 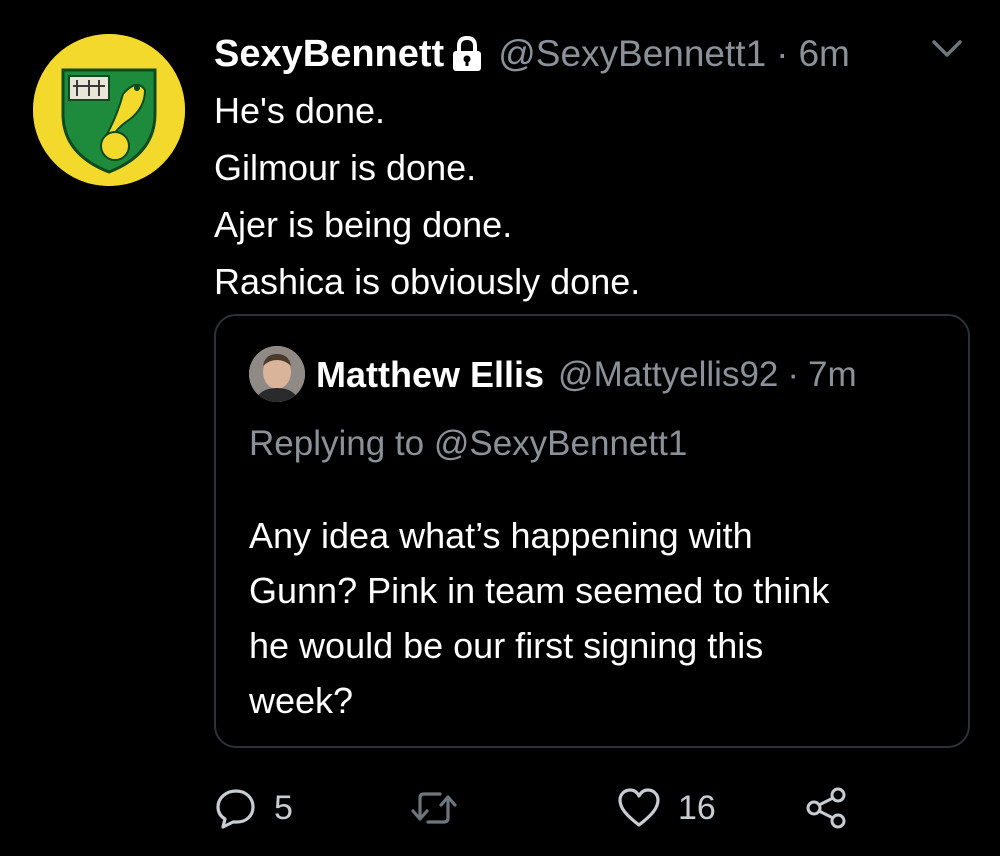 I want to click on quoted-header: Matthew Ellis @Mattyellis92 · 7m, so click(x=586, y=375).